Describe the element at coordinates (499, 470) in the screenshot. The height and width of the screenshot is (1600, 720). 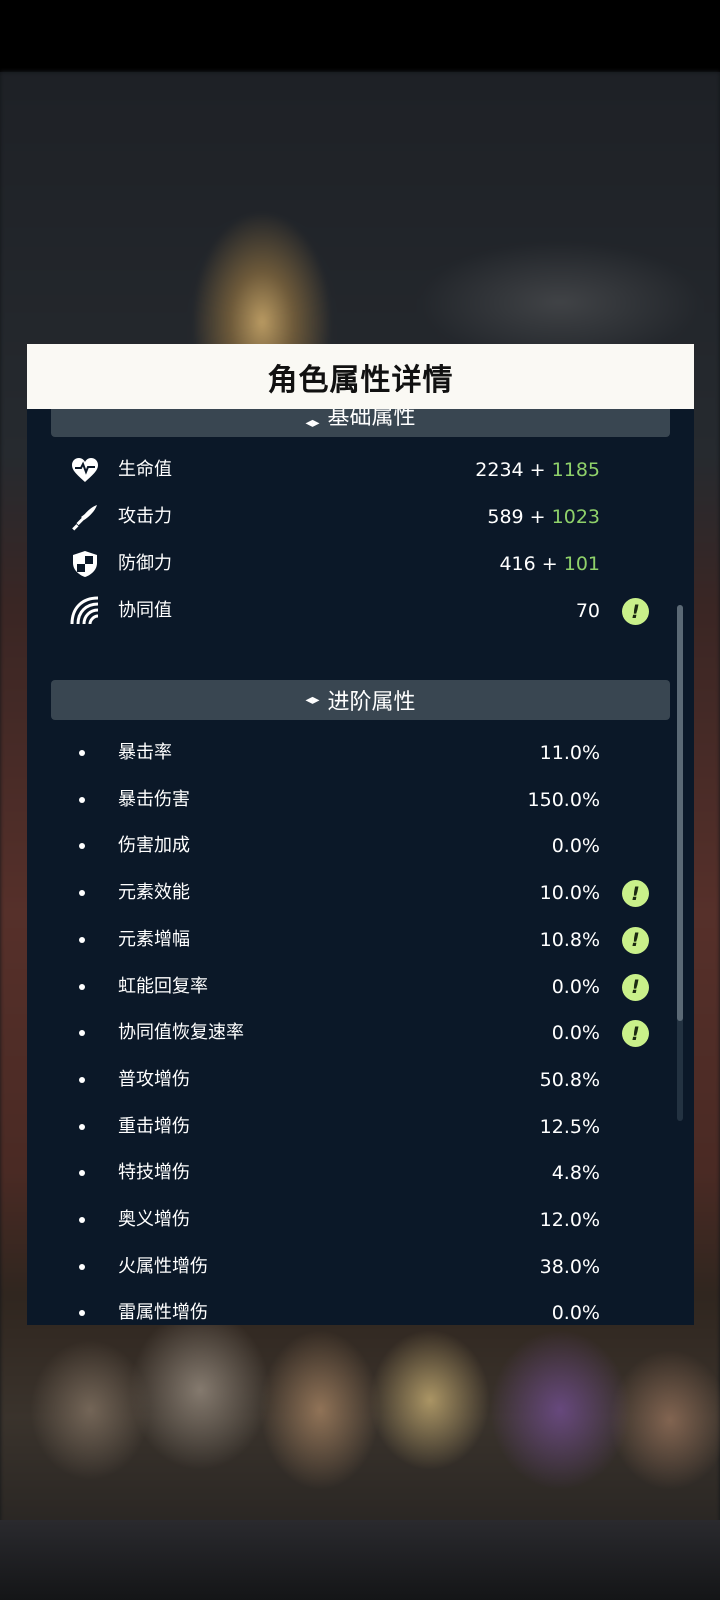
I see `base-value: 2234` at that location.